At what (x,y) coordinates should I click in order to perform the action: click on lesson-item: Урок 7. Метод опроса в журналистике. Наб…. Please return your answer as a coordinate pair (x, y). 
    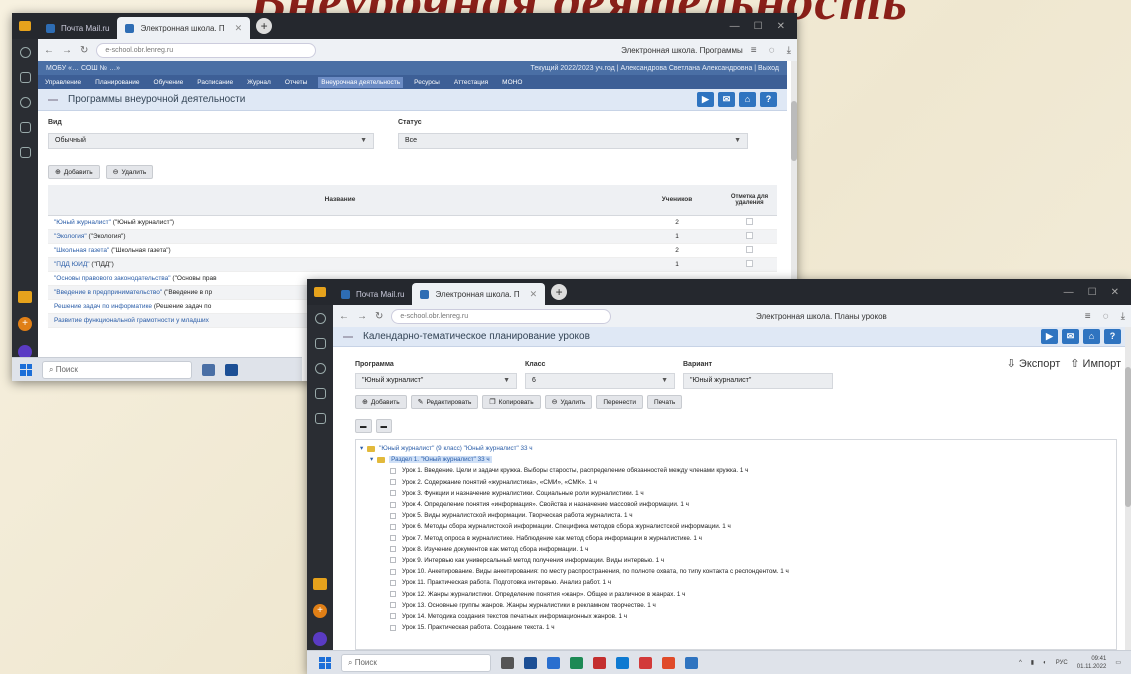
    Looking at the image, I should click on (736, 538).